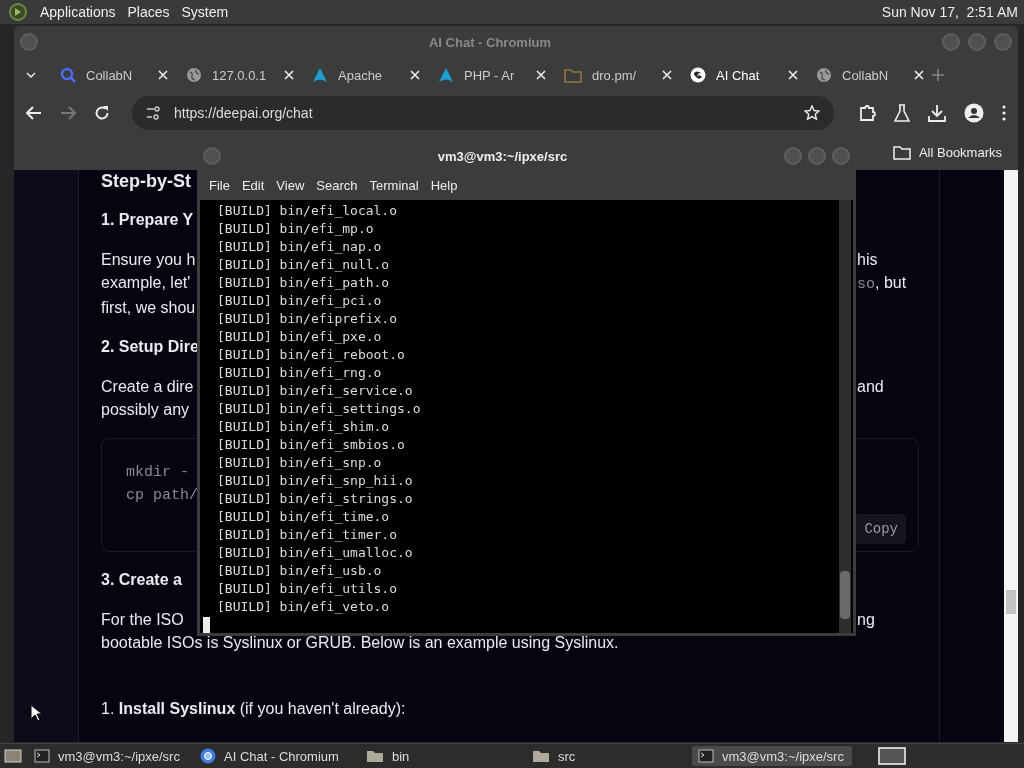 The height and width of the screenshot is (768, 1024). Describe the element at coordinates (1004, 113) in the screenshot. I see `menu-icon` at that location.